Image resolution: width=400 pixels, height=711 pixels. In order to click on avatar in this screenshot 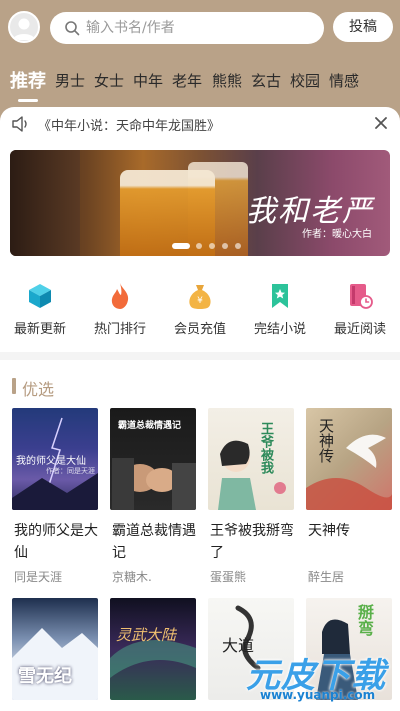, I will do `click(24, 27)`.